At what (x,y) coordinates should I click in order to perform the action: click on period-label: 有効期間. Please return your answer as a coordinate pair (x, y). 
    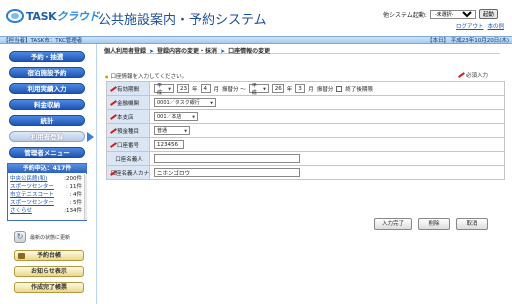
    Looking at the image, I should click on (128, 89).